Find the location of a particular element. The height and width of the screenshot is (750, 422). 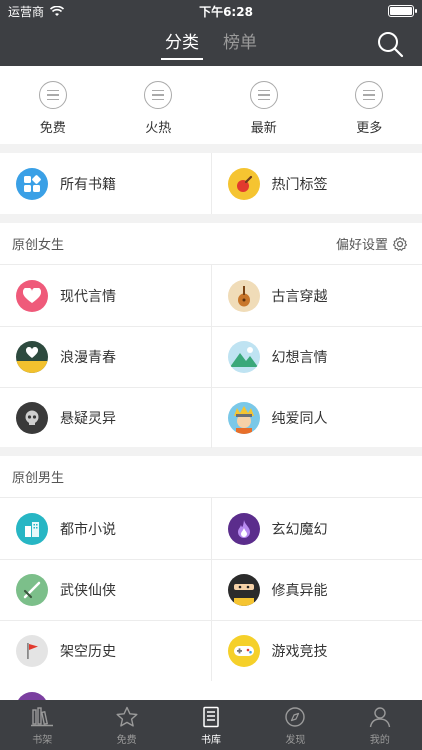

mountain-icon is located at coordinates (243, 357).